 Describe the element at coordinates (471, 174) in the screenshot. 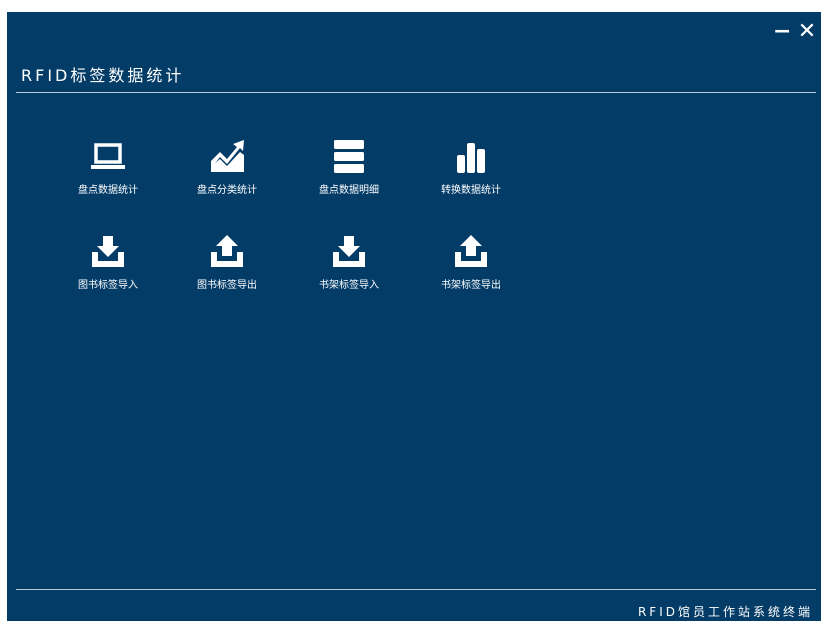

I see `tile-conversion-data-stats: 转换数据统计` at that location.